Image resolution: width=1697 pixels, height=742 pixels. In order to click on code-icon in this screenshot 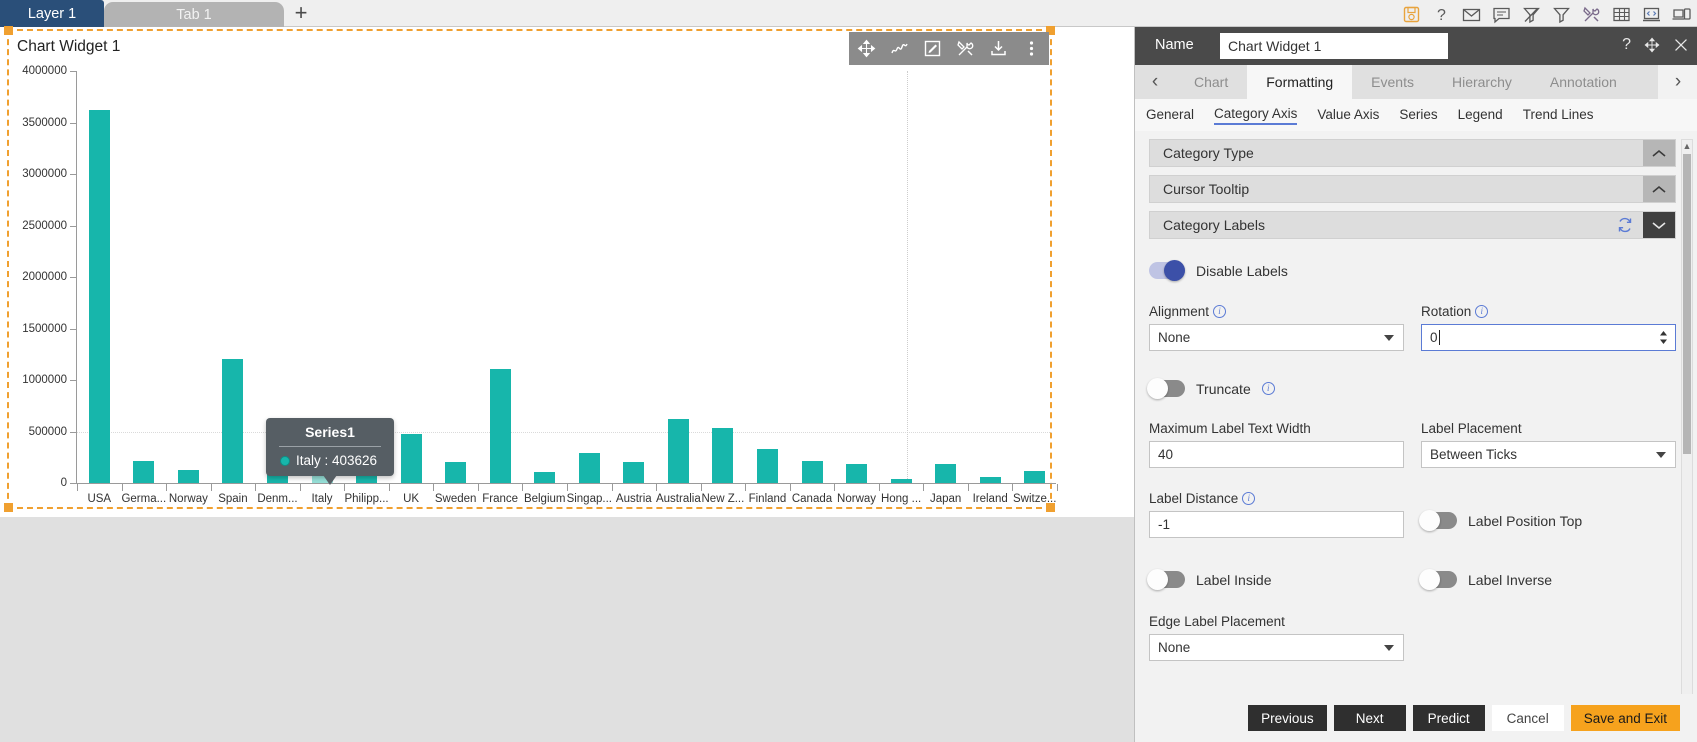, I will do `click(1651, 14)`.